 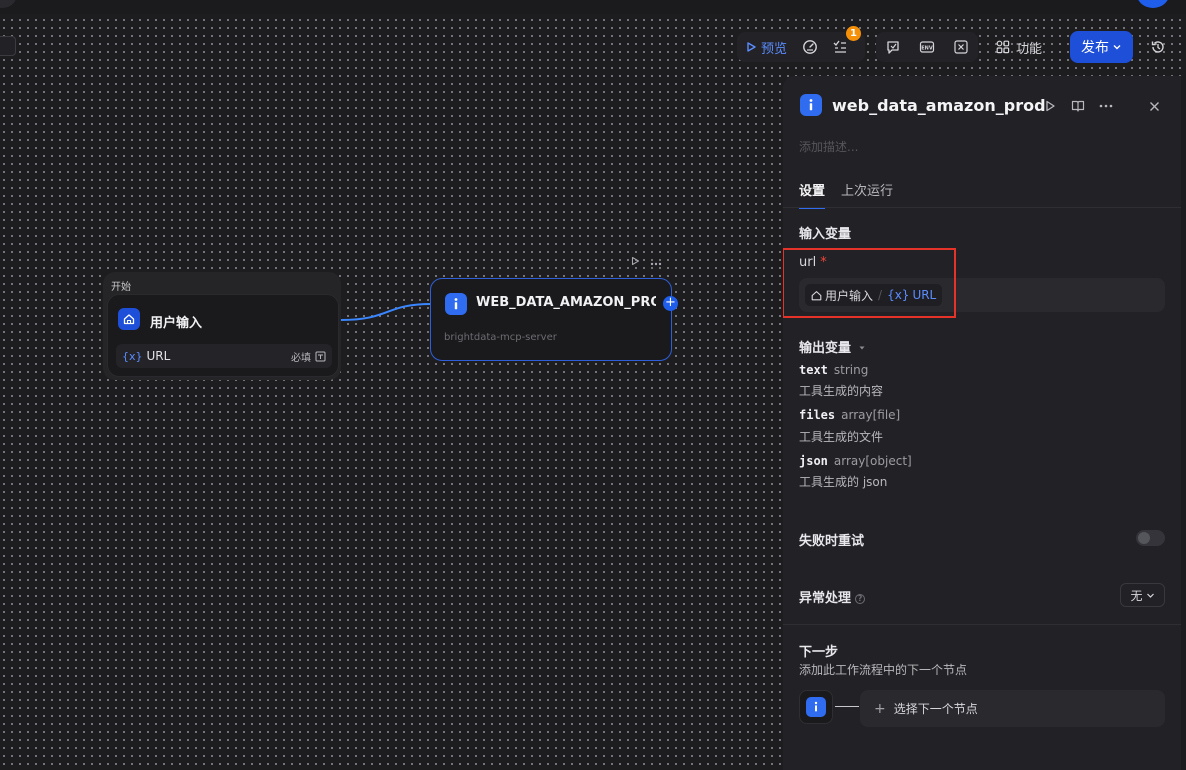 What do you see at coordinates (862, 348) in the screenshot?
I see `caret-down-icon` at bounding box center [862, 348].